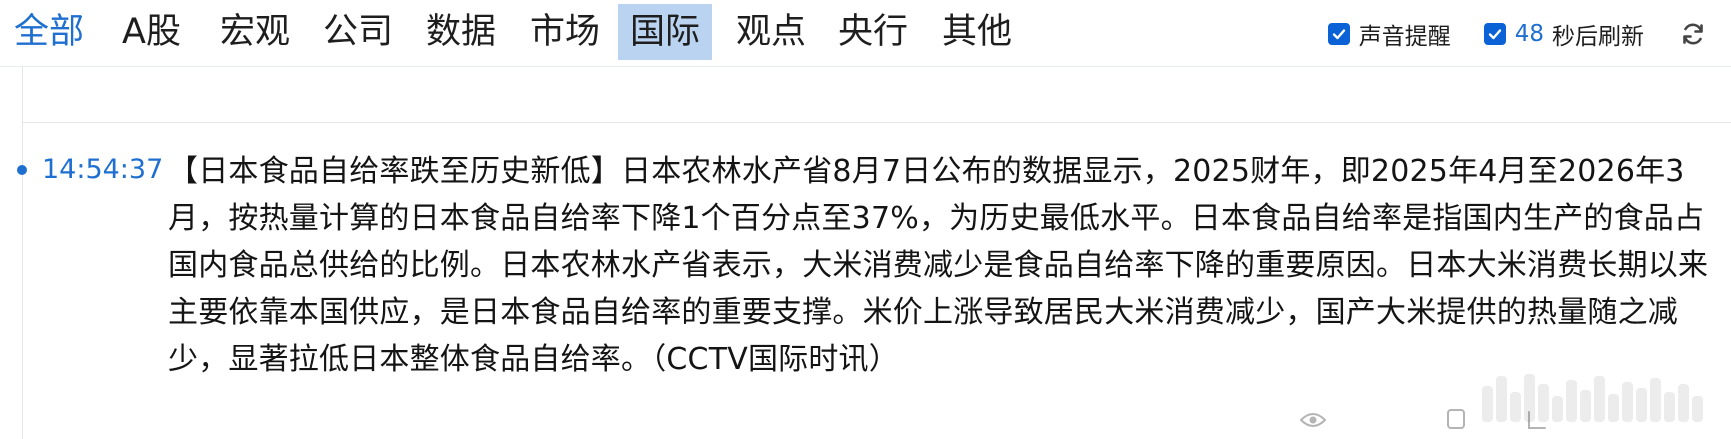 This screenshot has width=1731, height=439. What do you see at coordinates (565, 32) in the screenshot?
I see `tab-market: 市场` at bounding box center [565, 32].